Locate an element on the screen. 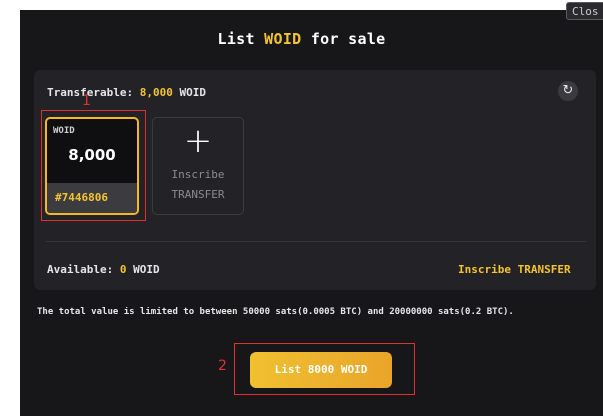  inscribe-card-line2: TRANSFER is located at coordinates (198, 194).